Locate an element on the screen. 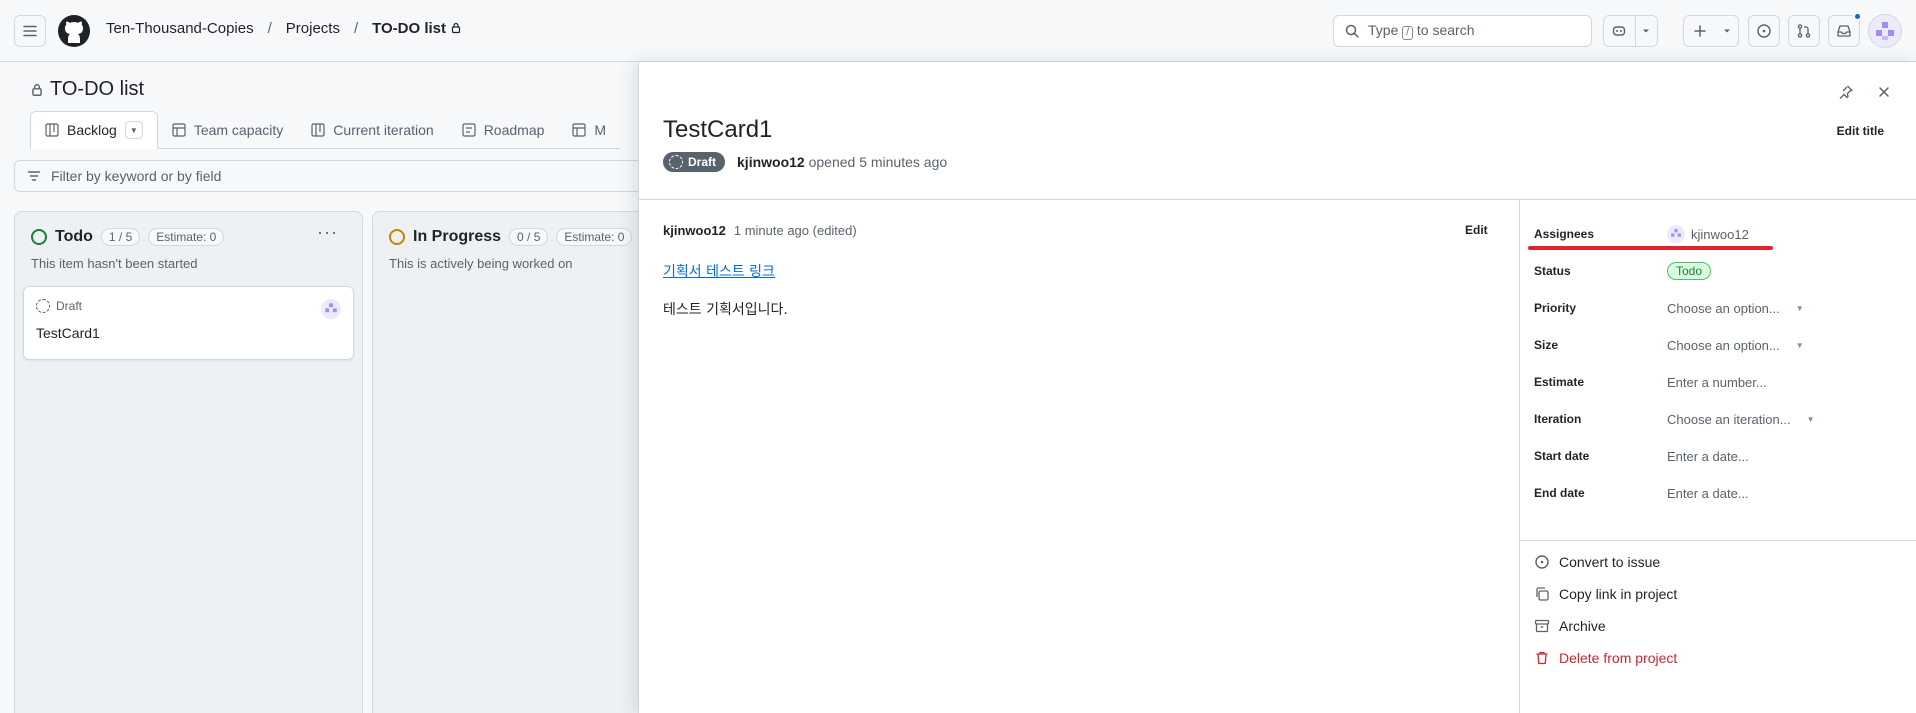 This screenshot has width=1916, height=713. copilot-button is located at coordinates (1630, 31).